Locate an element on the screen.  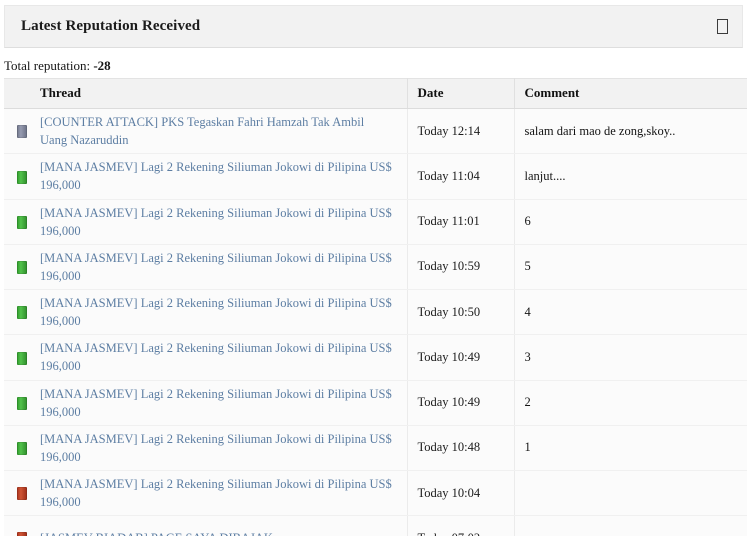
column-header-comment: Comment is located at coordinates (630, 93).